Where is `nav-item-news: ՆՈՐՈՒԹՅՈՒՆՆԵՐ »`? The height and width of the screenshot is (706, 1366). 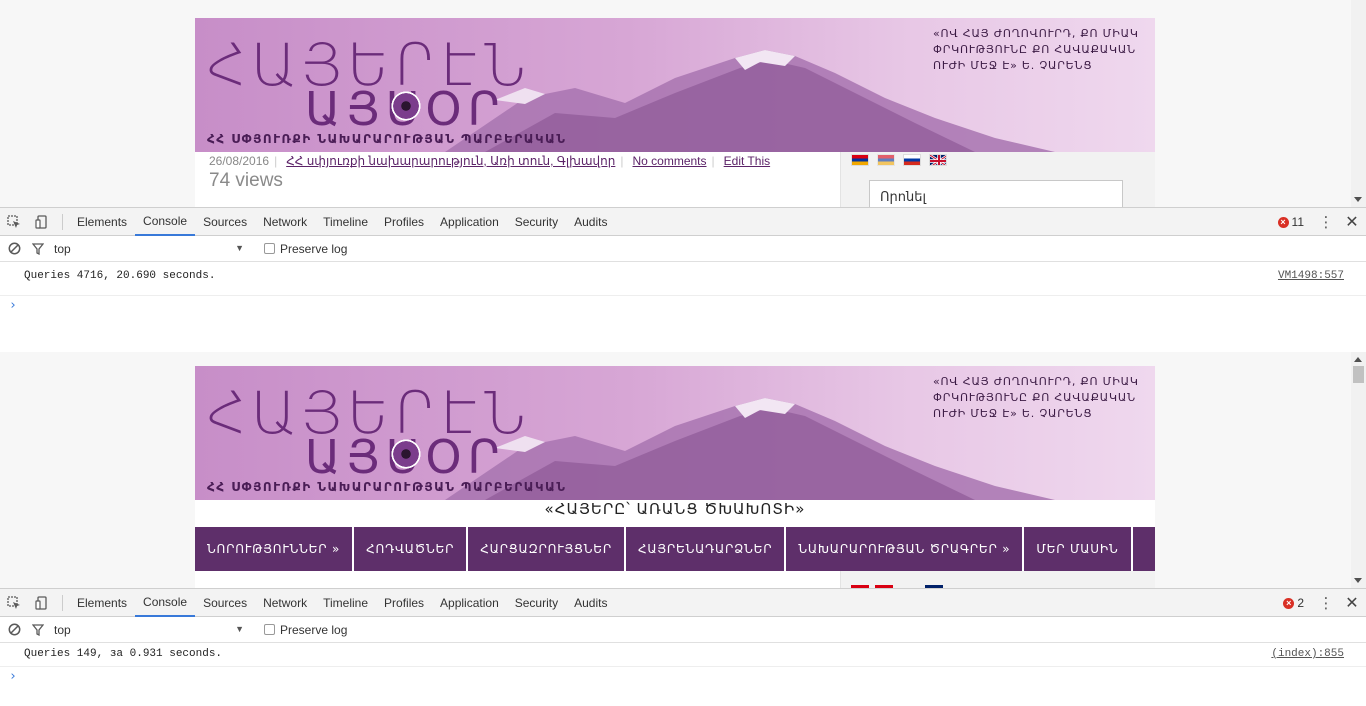 nav-item-news: ՆՈՐՈՒԹՅՈՒՆՆԵՐ » is located at coordinates (275, 549).